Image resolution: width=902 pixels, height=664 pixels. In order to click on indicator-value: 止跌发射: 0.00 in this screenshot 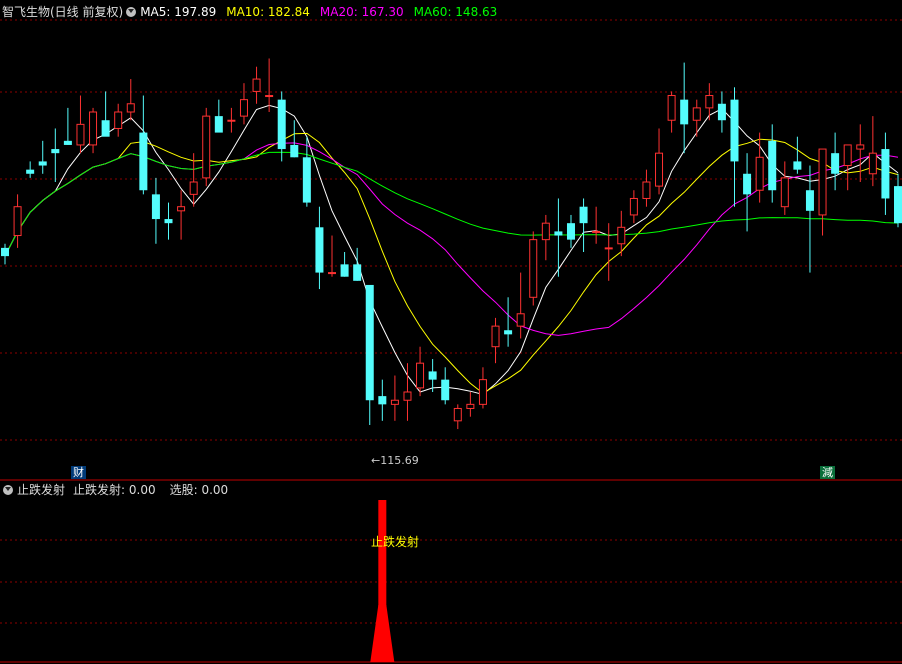, I will do `click(114, 490)`.